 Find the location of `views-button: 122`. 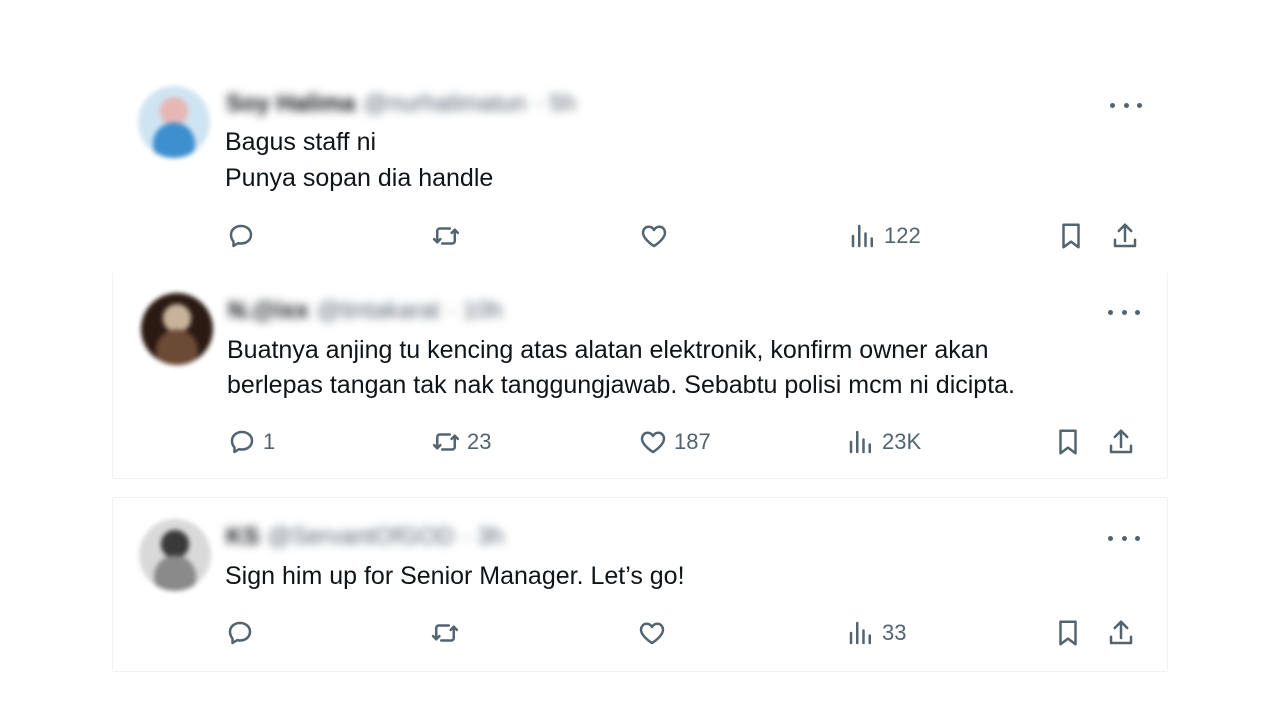

views-button: 122 is located at coordinates (884, 236).